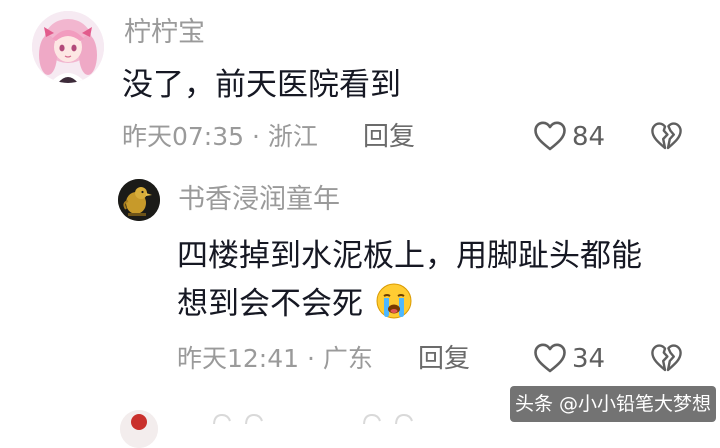 Image resolution: width=720 pixels, height=448 pixels. I want to click on reply-content-line2: 想到会不会死, so click(295, 307).